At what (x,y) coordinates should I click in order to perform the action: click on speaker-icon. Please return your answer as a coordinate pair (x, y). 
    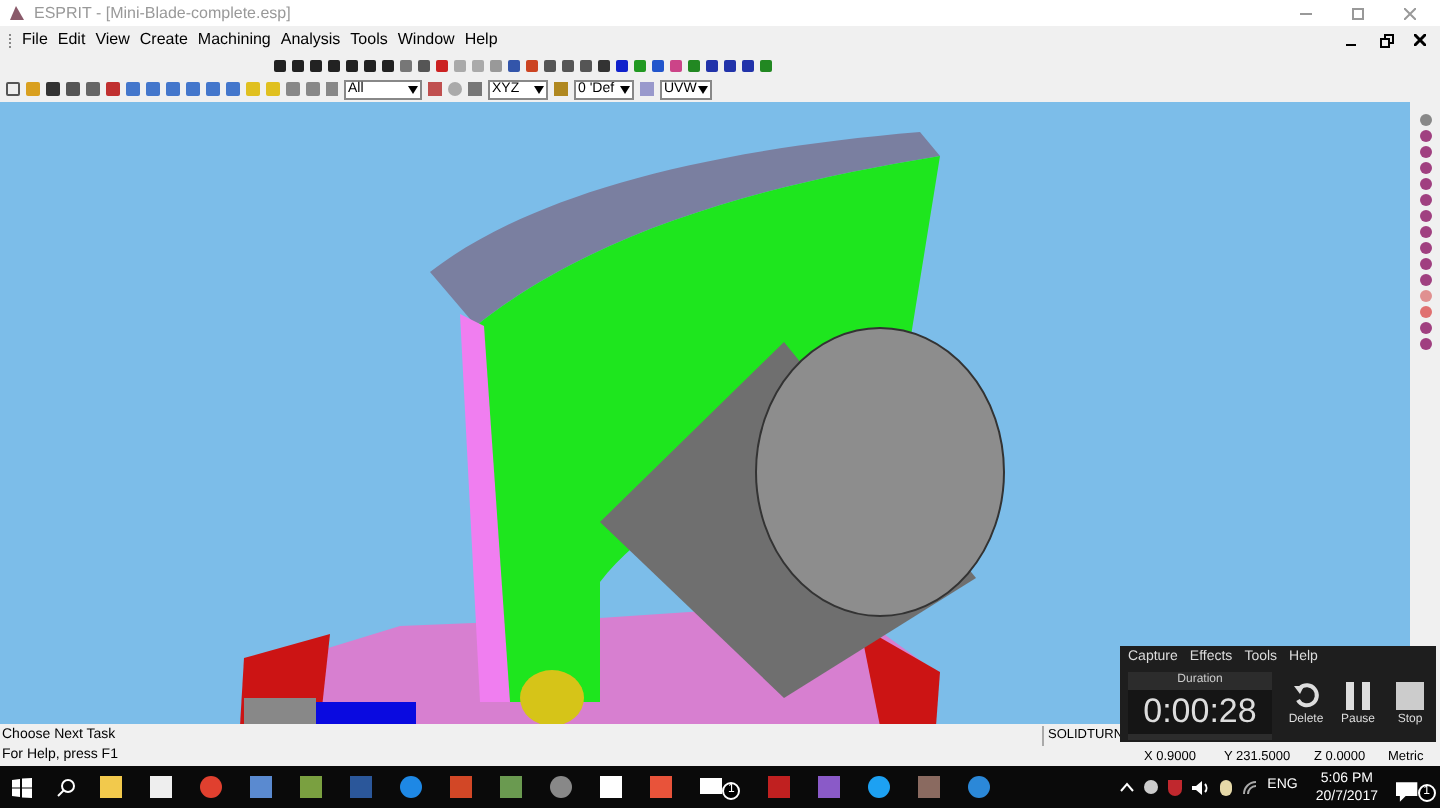
    Looking at the image, I should click on (1200, 787).